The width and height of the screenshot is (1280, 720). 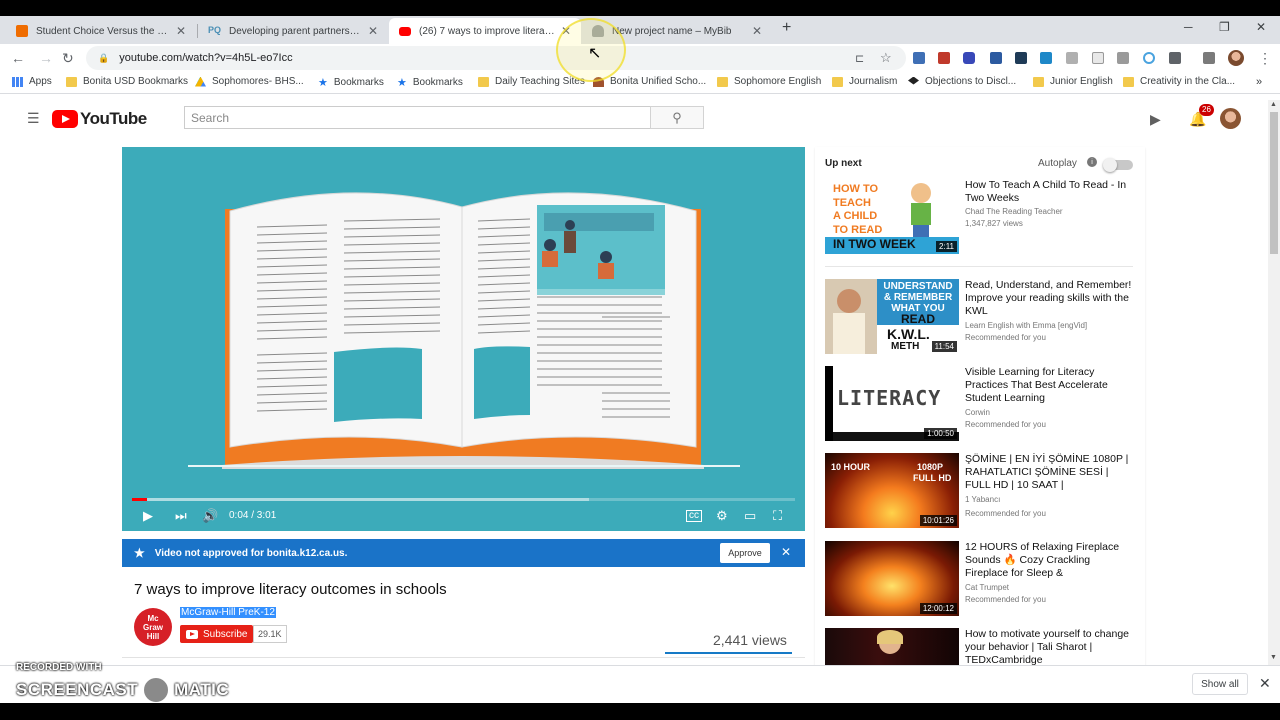 I want to click on progress-track, so click(x=463, y=499).